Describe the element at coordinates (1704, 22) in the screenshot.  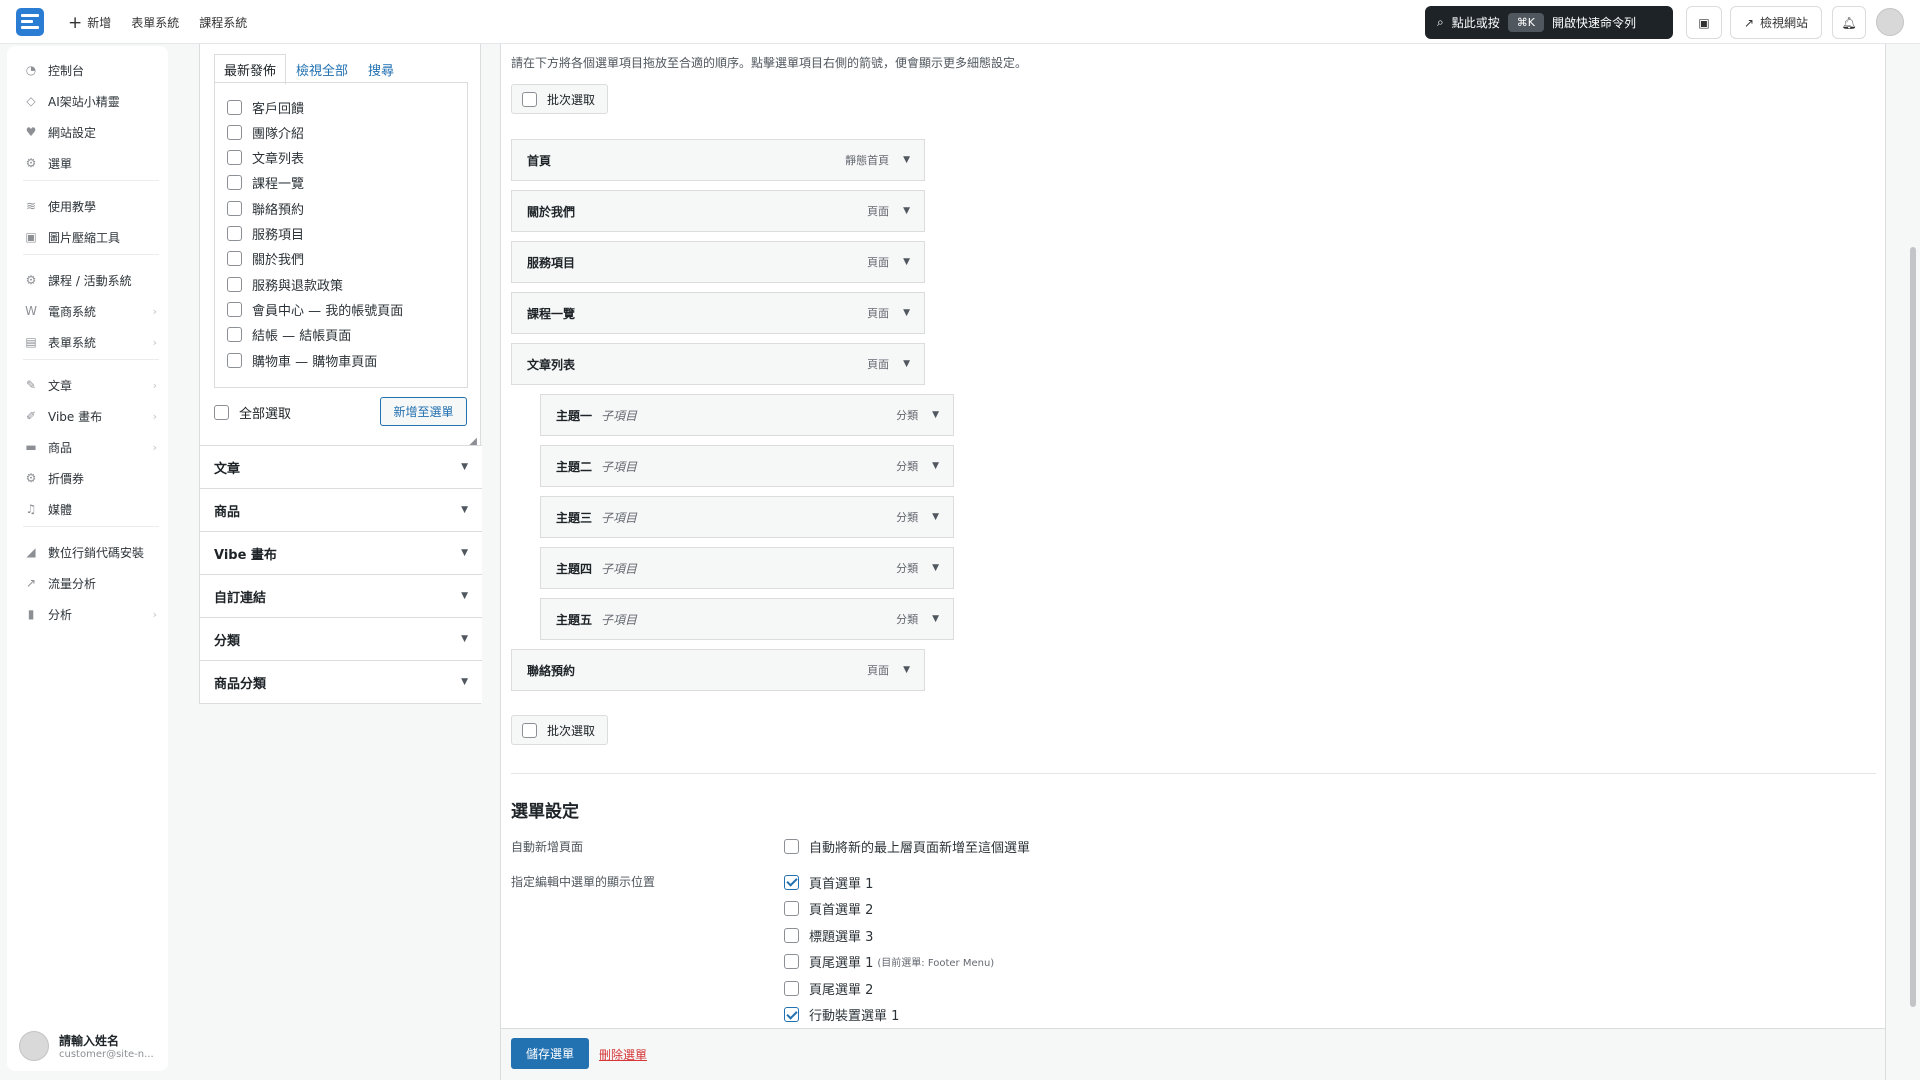
I see `preview-button: ▣` at that location.